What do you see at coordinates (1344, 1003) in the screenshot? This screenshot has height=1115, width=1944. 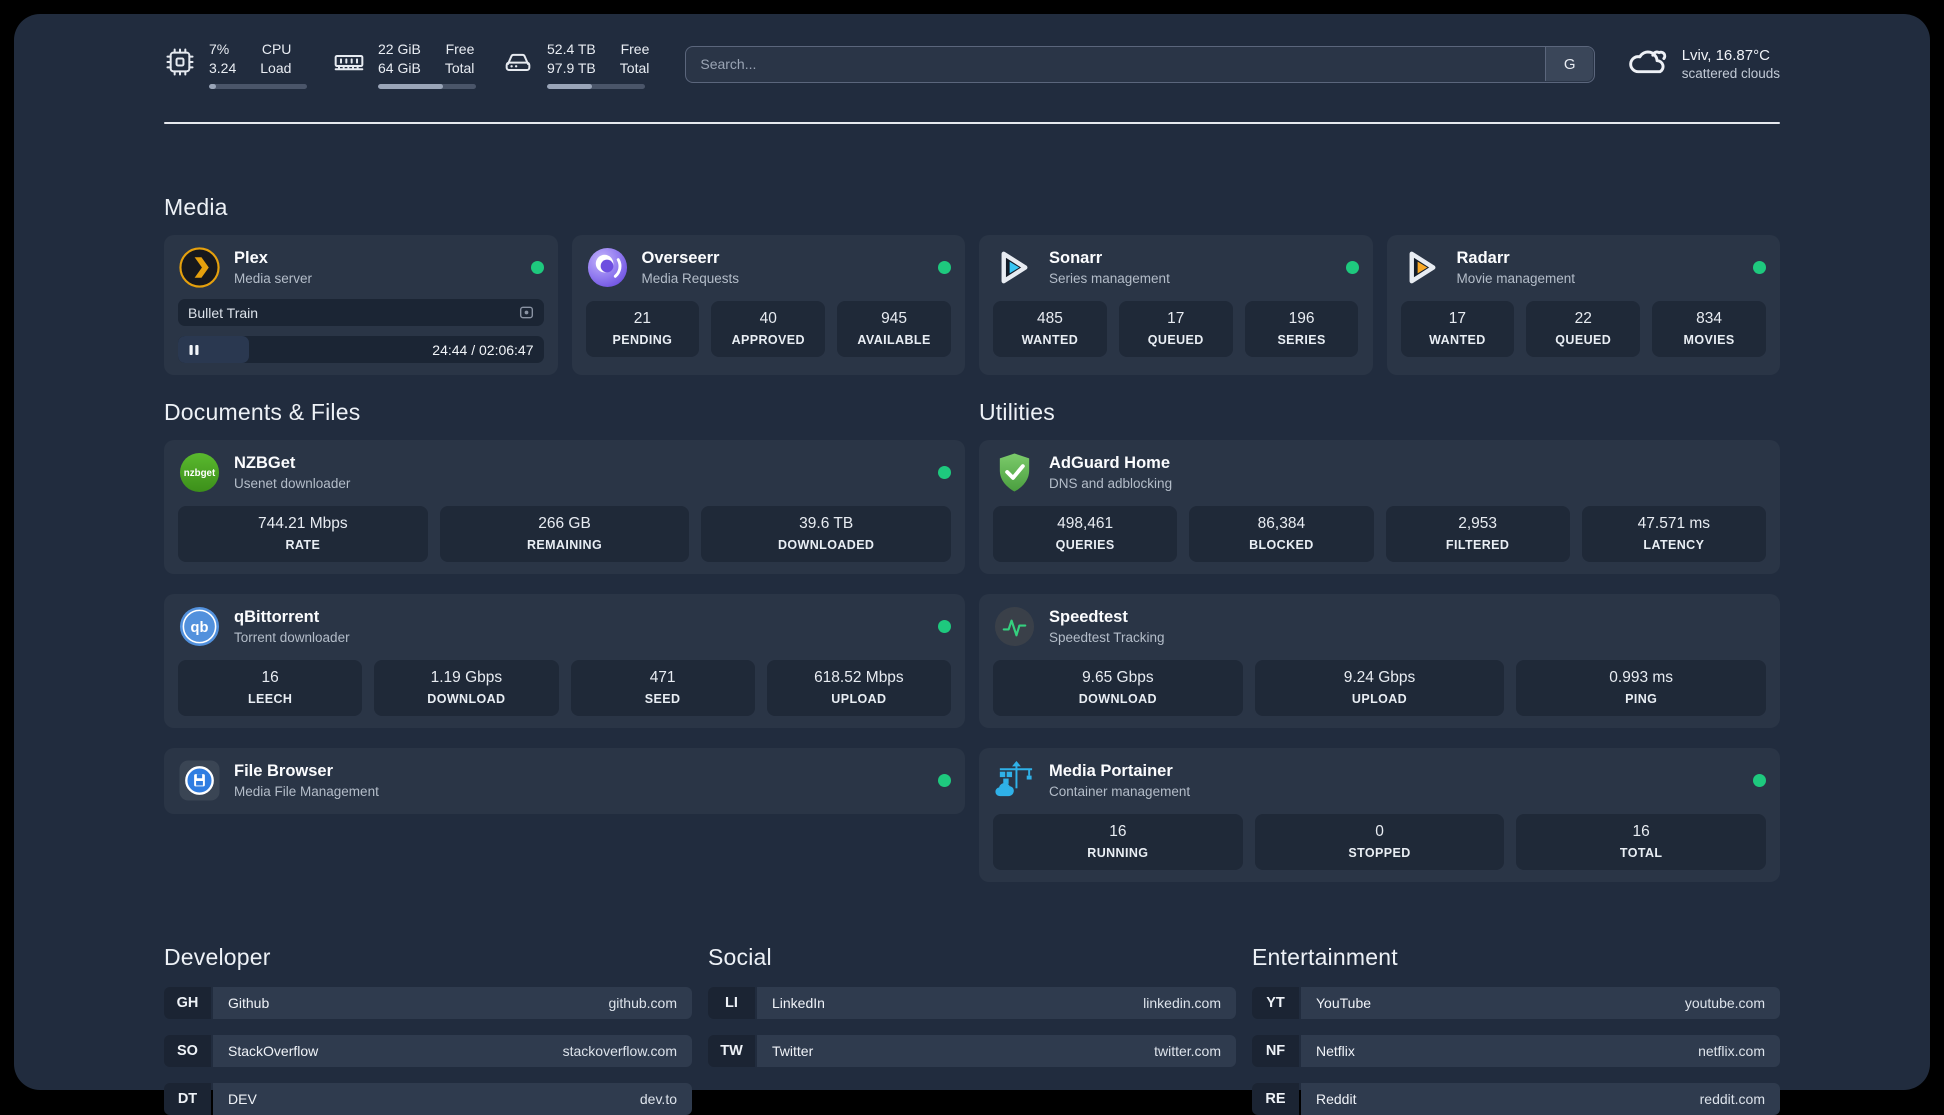 I see `link-name: YouTube` at bounding box center [1344, 1003].